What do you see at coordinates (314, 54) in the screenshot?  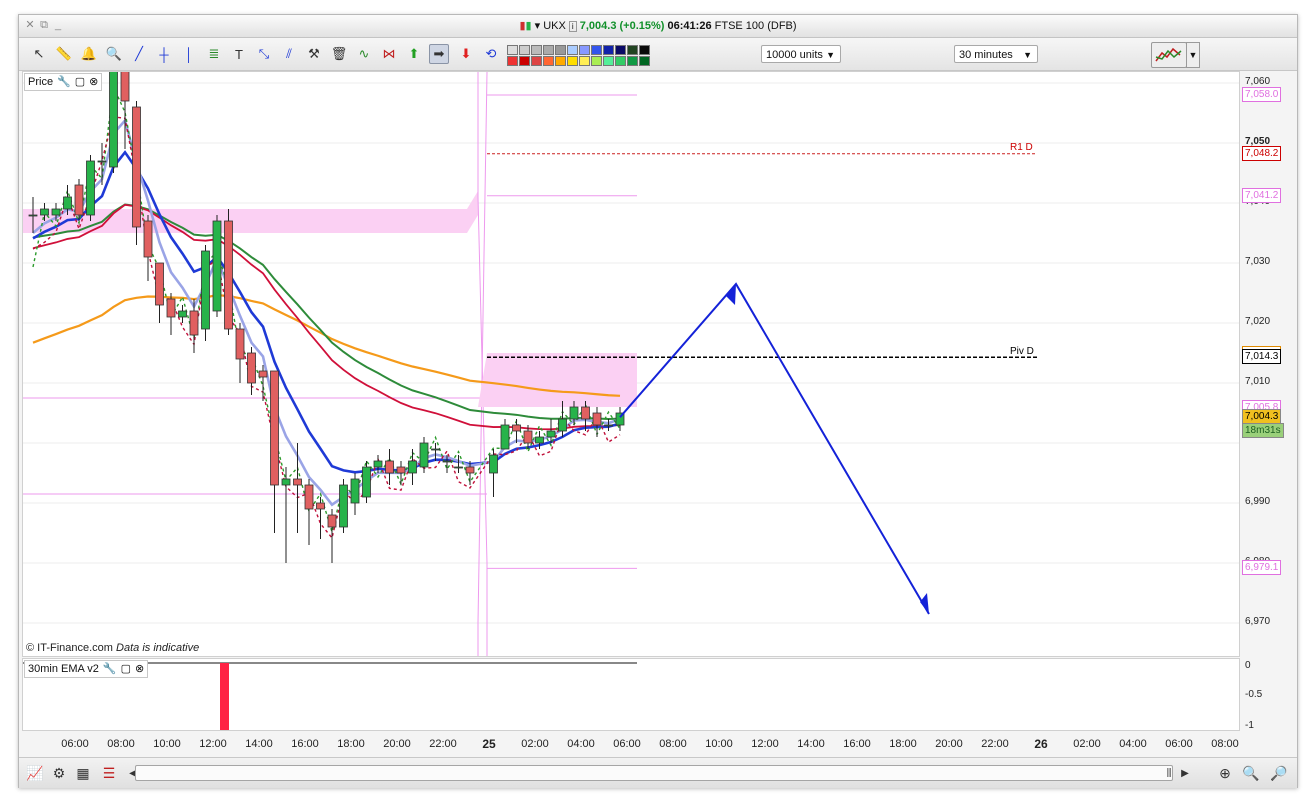 I see `tools-icon: ⚒` at bounding box center [314, 54].